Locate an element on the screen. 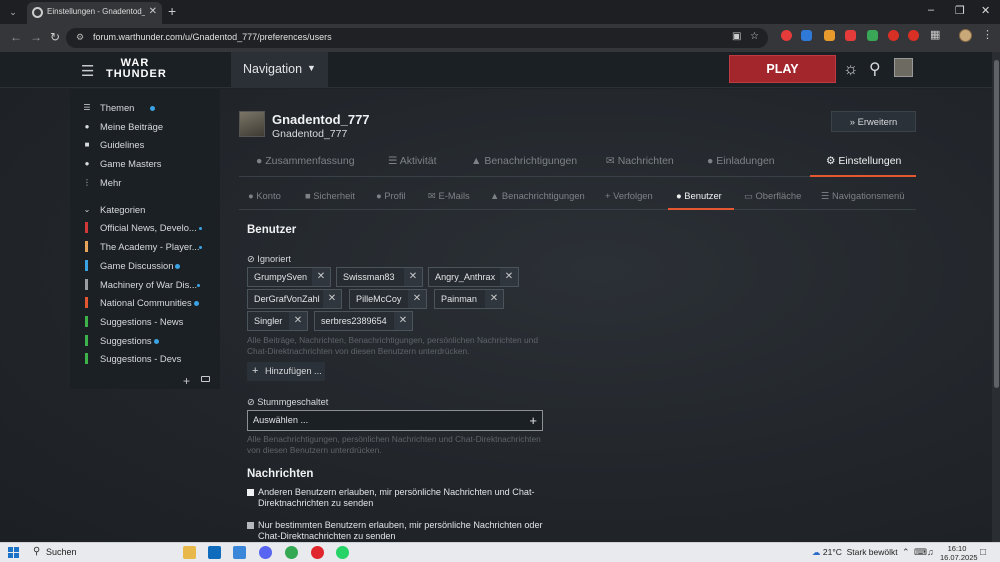  tab-nachrichten: ✉ Nachrichten is located at coordinates (640, 161).